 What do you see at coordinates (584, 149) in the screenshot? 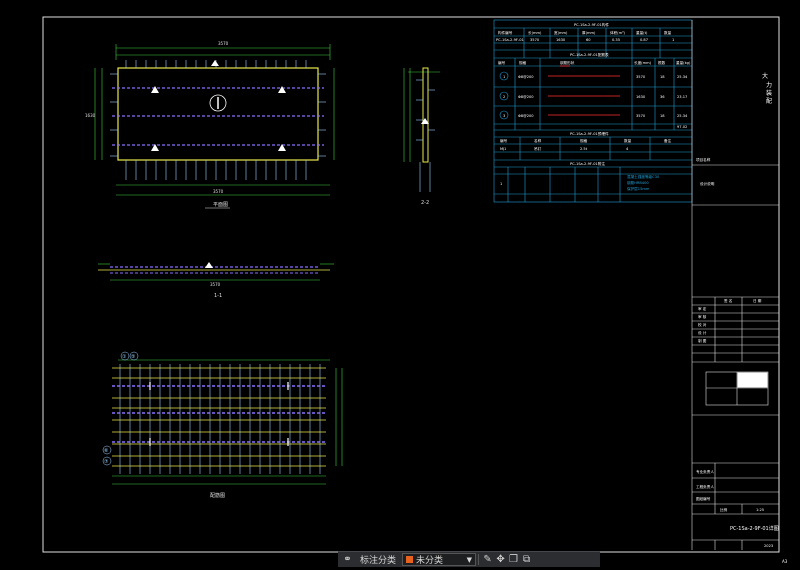
I see `t3-c2: 2.5t` at bounding box center [584, 149].